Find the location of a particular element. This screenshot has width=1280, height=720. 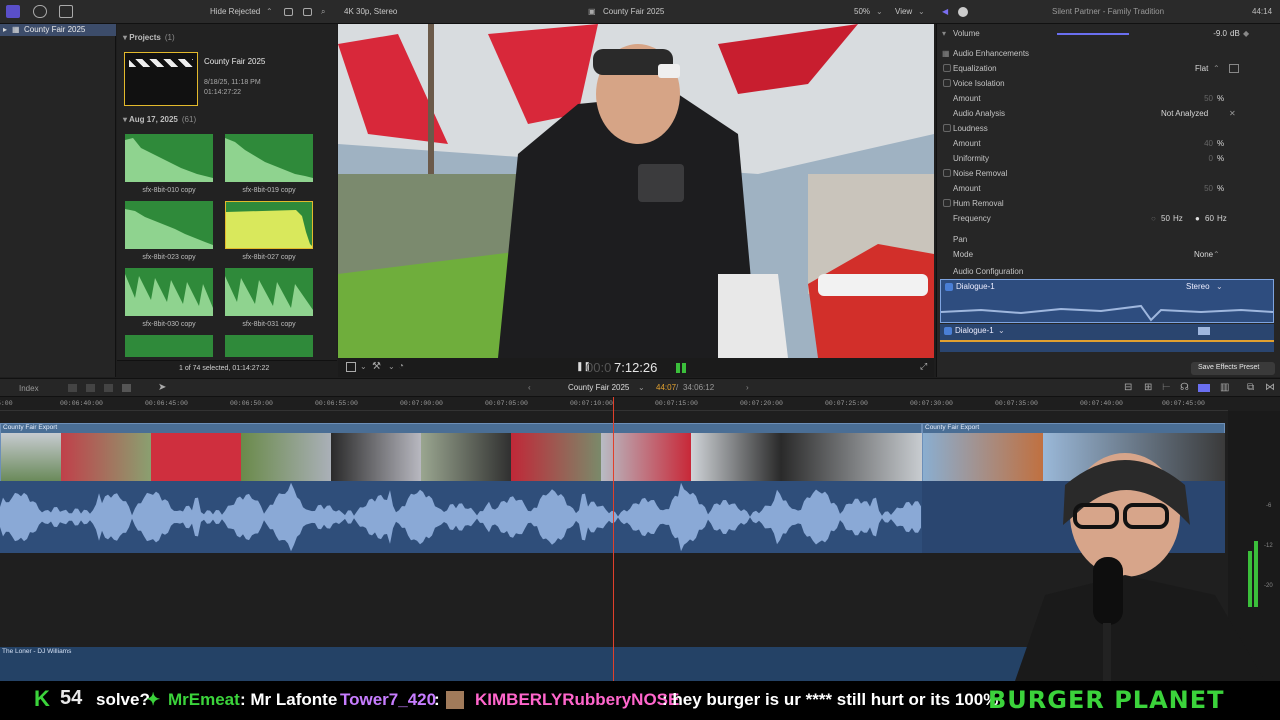

dialogue-channel-1: Dialogue-1 Stereo ⌄ is located at coordinates (1107, 301).